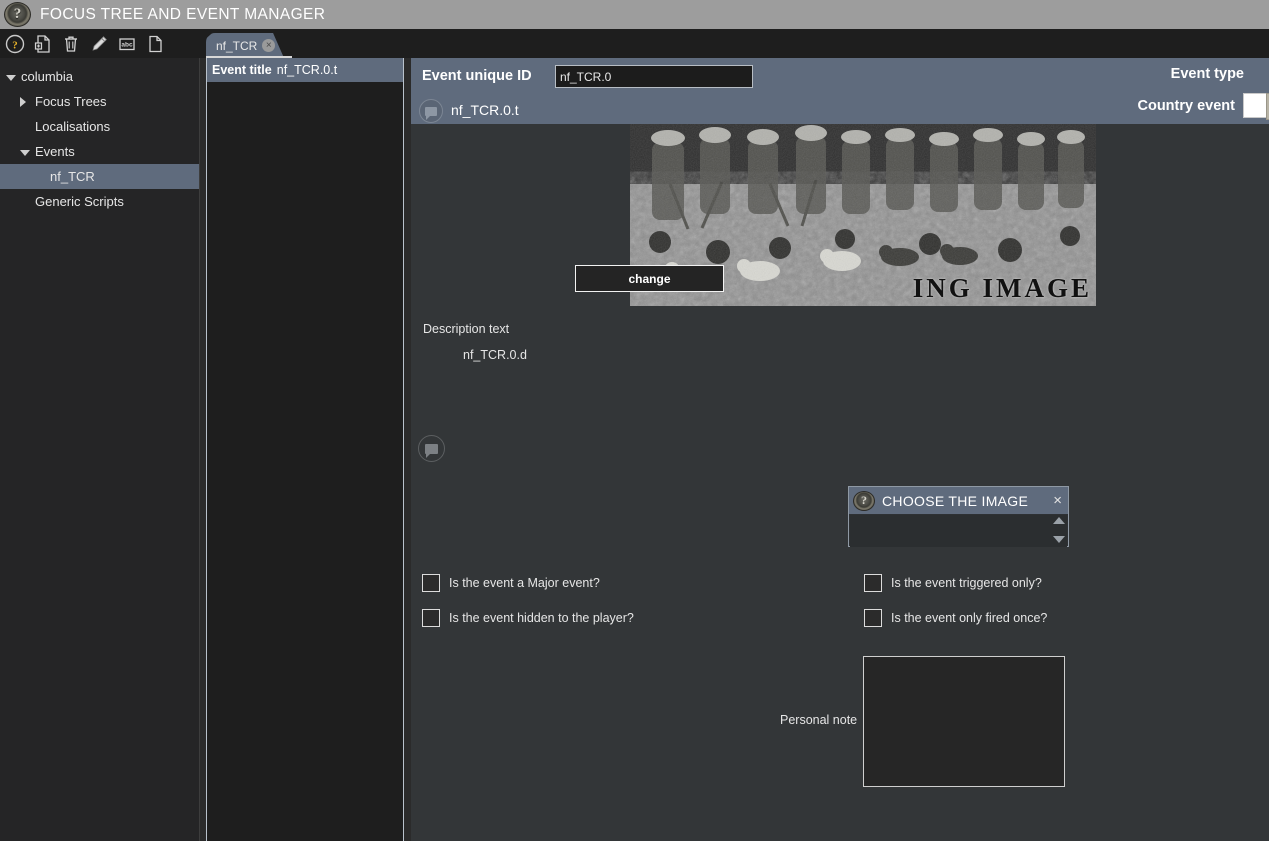 The image size is (1269, 841). What do you see at coordinates (485, 110) in the screenshot?
I see `event-title-value: nf_TCR.0.t` at bounding box center [485, 110].